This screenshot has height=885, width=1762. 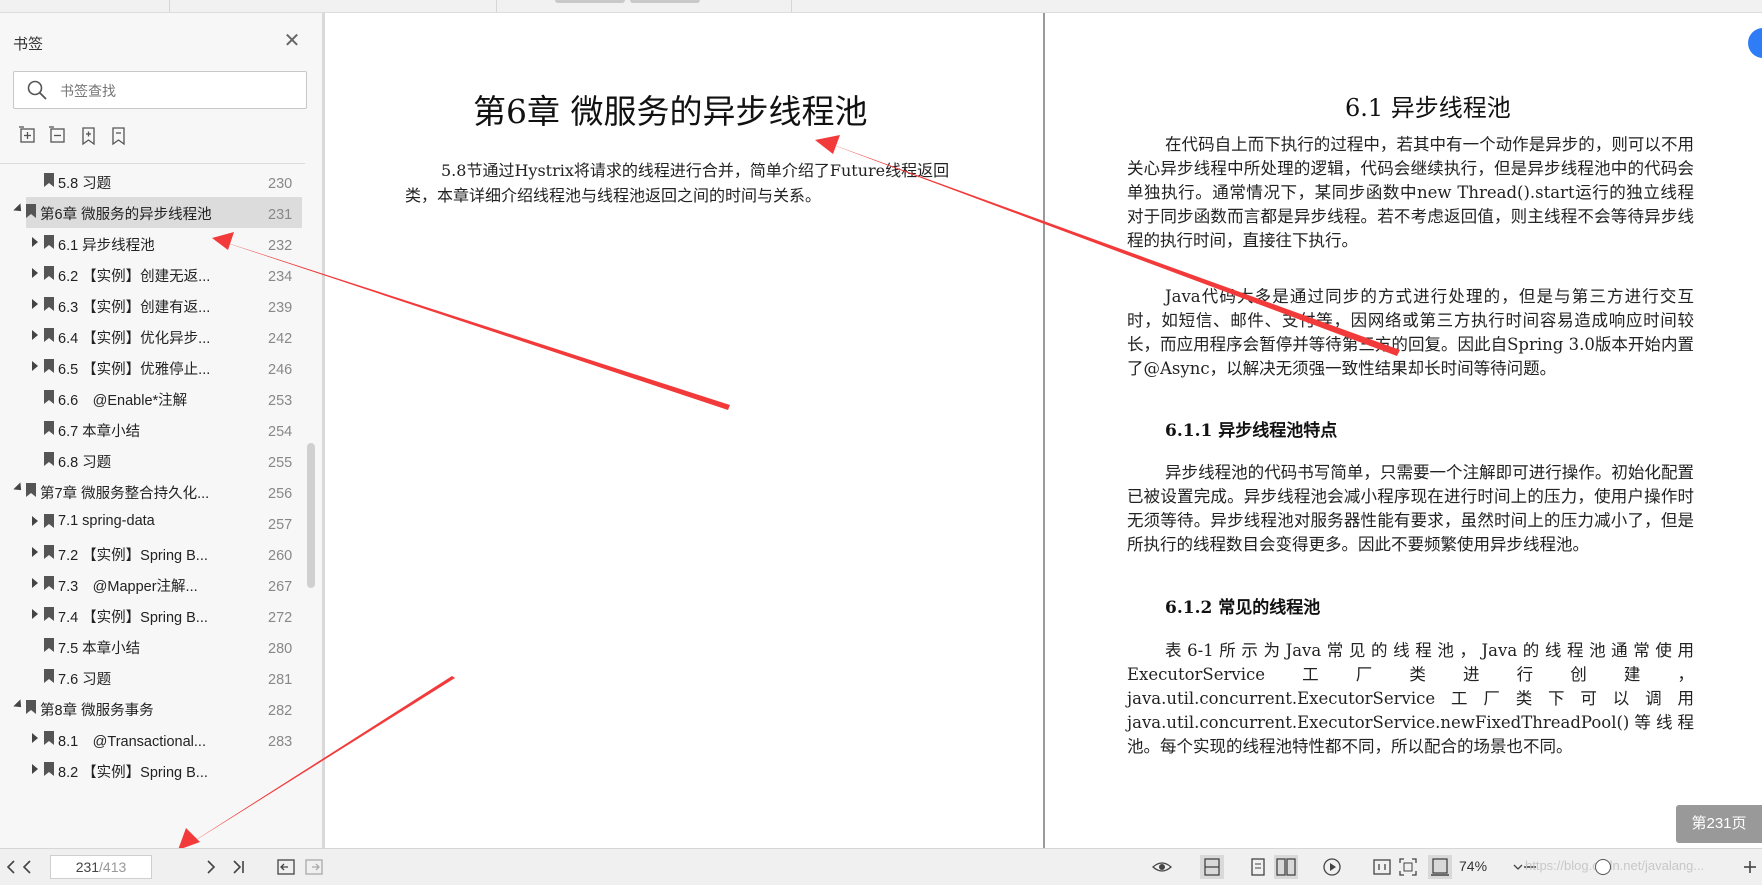 What do you see at coordinates (150, 553) in the screenshot?
I see `bookmark-item: 7.2 【实例】Spring B... 260` at bounding box center [150, 553].